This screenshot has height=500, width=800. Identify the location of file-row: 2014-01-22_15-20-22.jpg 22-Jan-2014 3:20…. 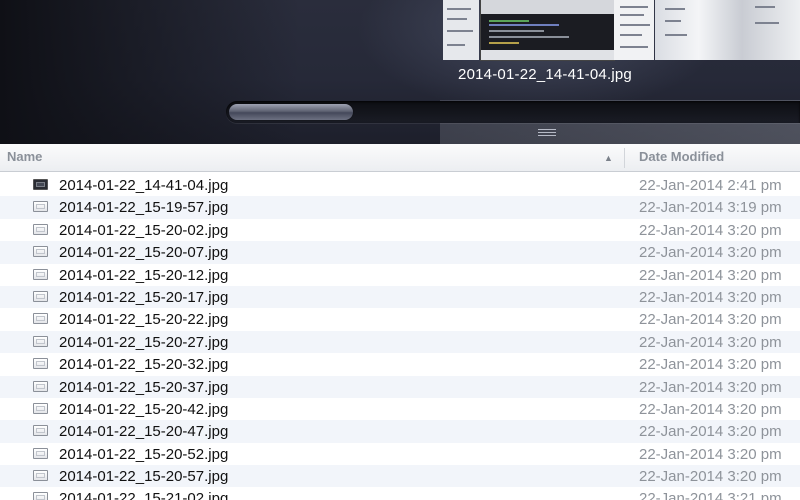
(400, 319).